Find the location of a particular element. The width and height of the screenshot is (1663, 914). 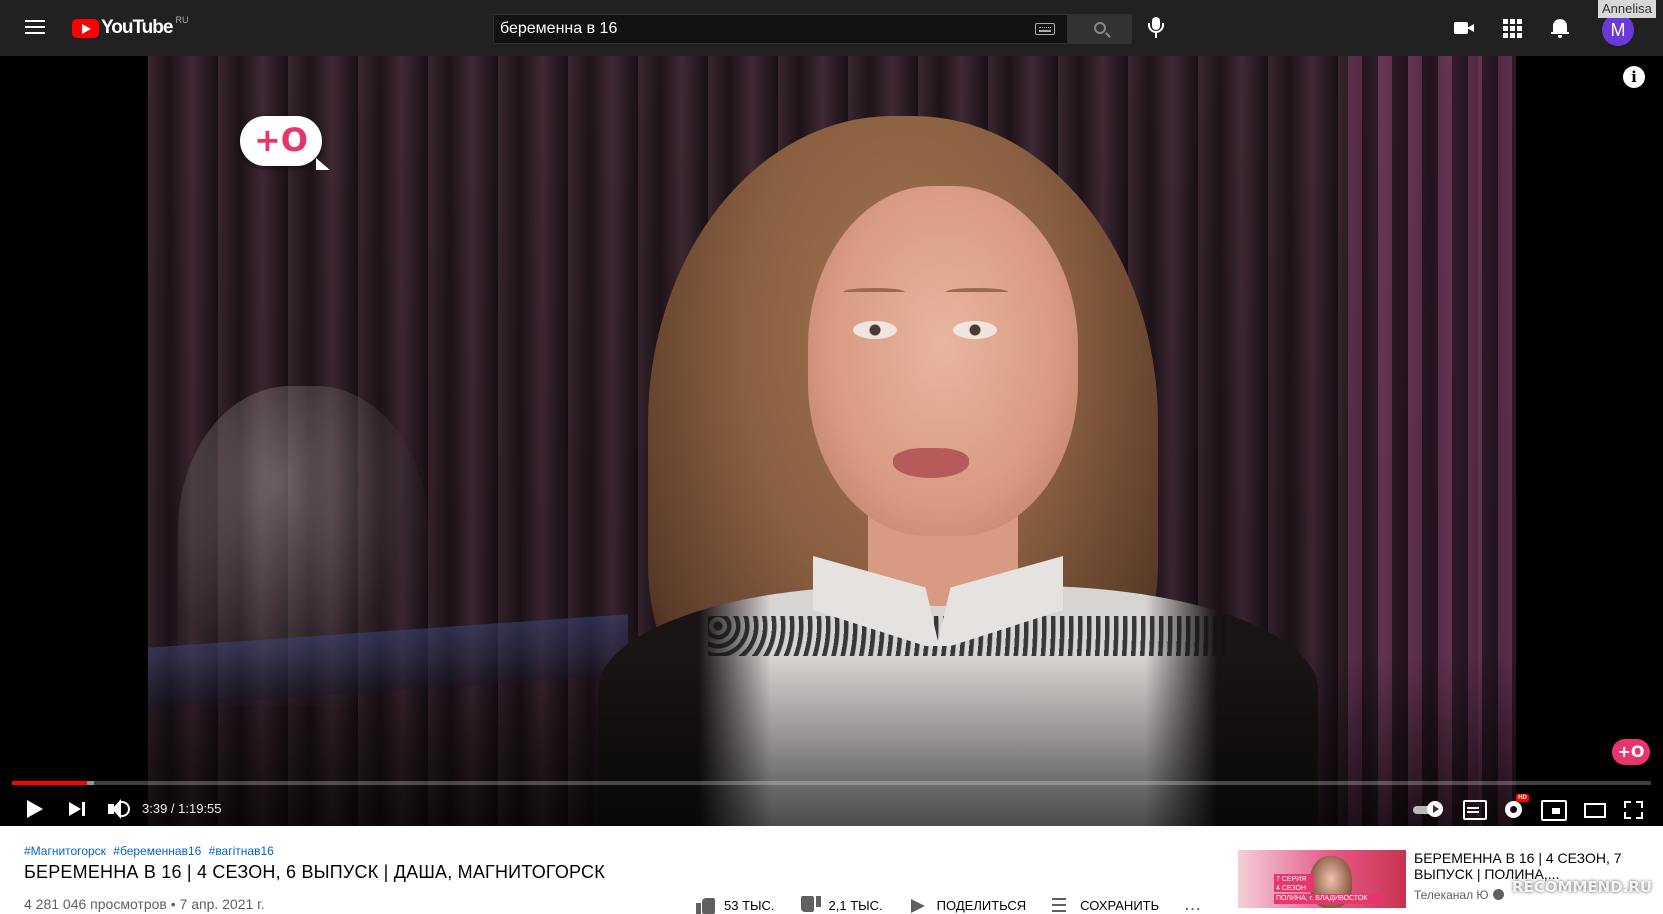

gear-icon is located at coordinates (1513, 809).